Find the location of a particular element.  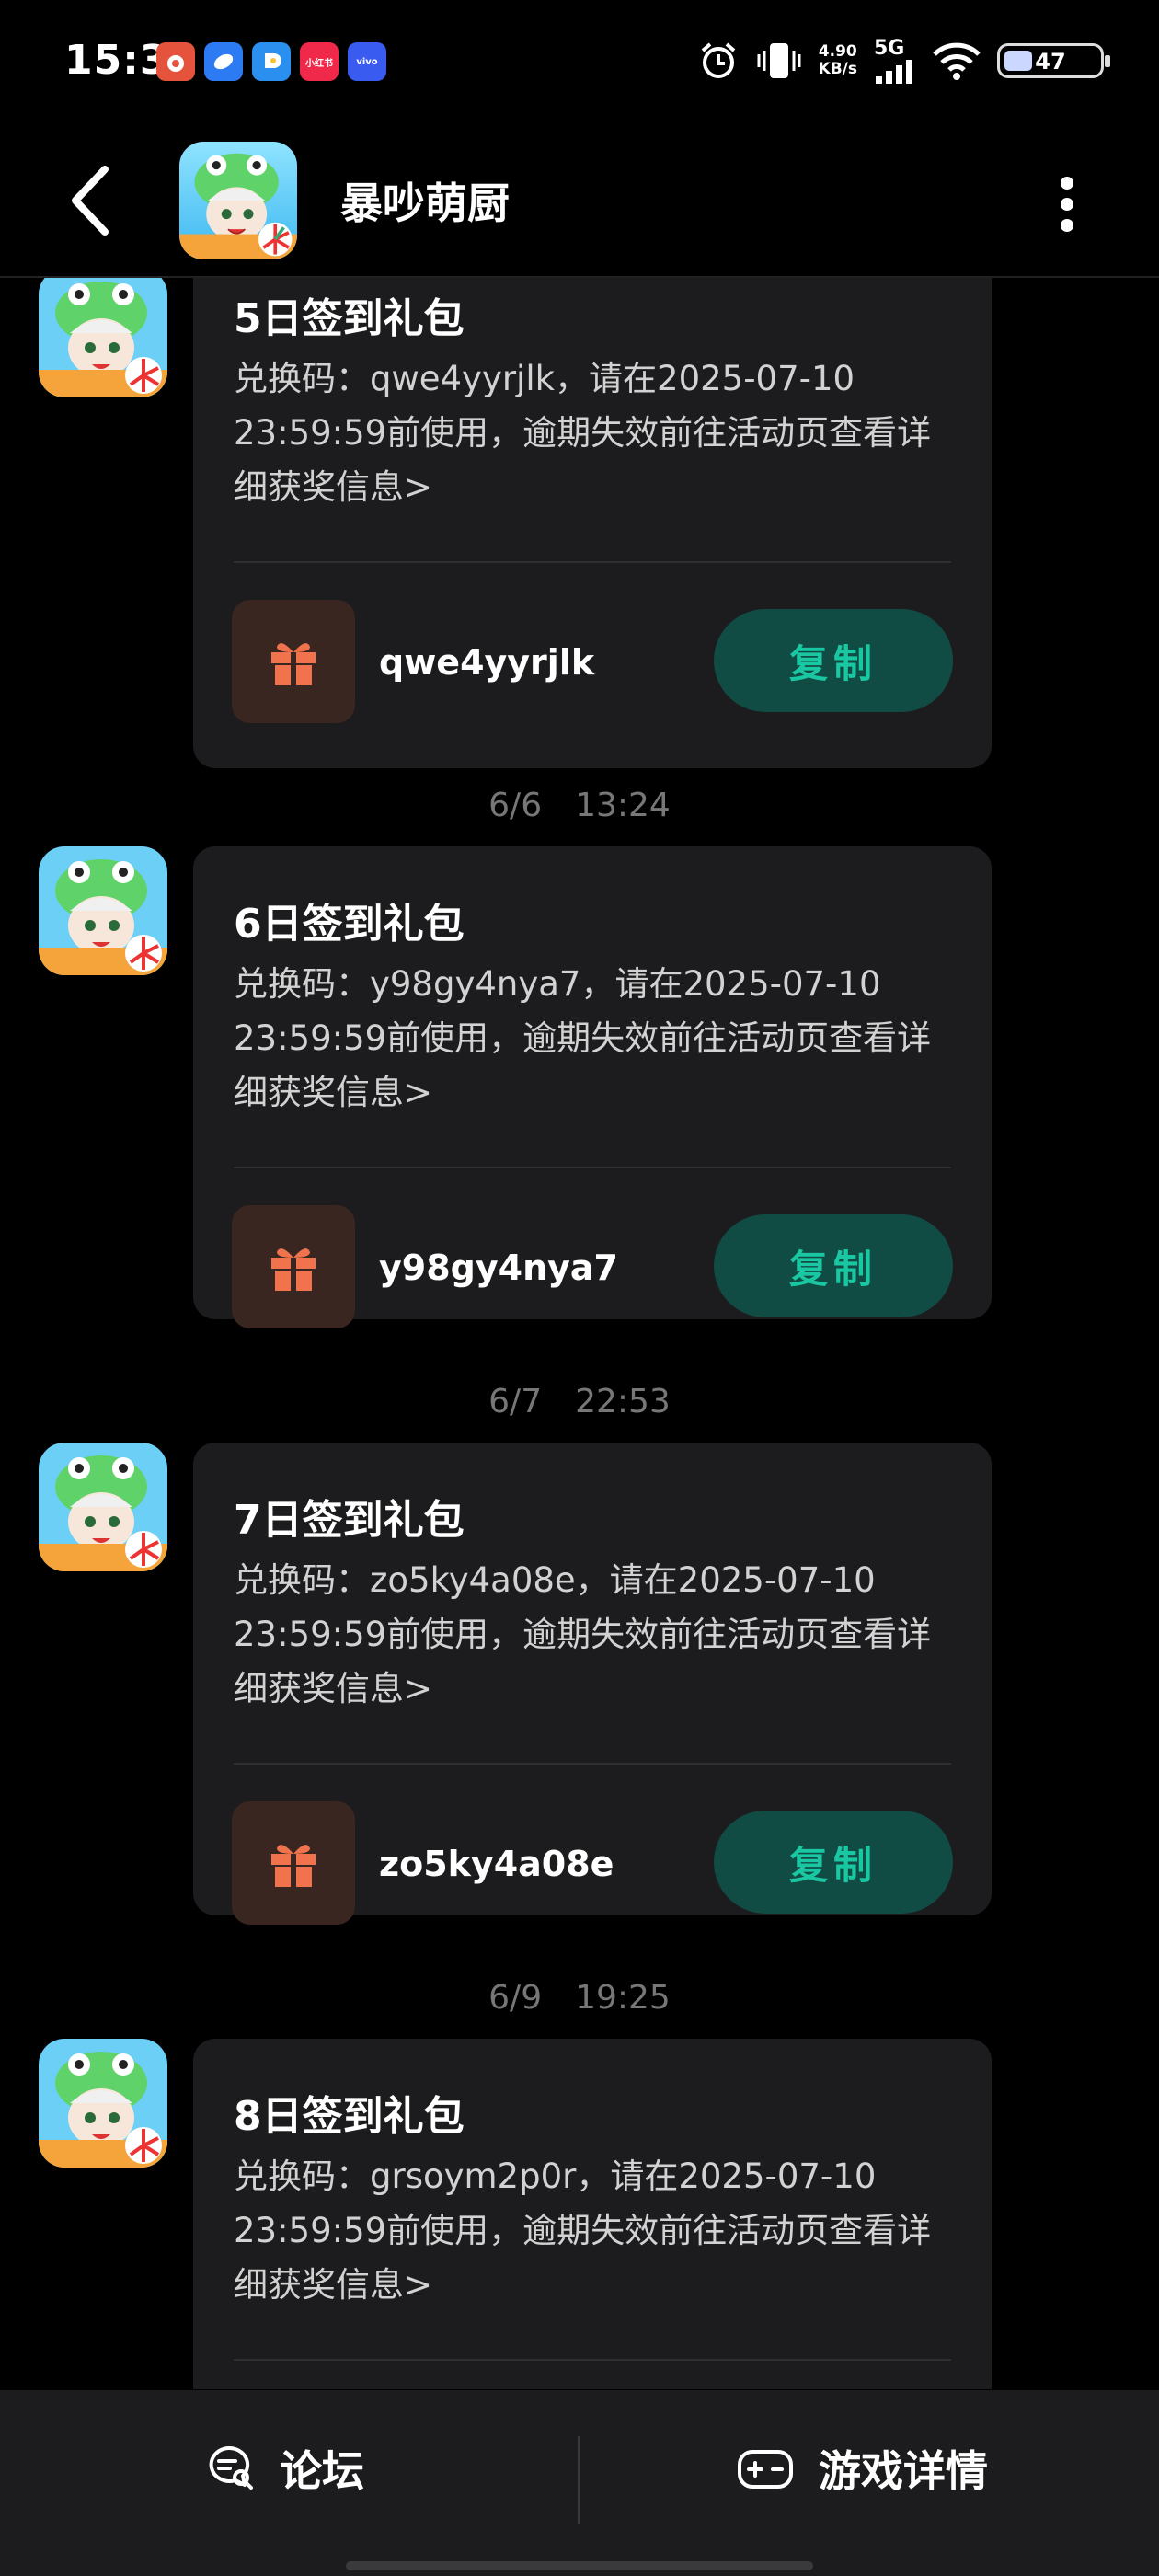

blue-app-icon is located at coordinates (223, 61).